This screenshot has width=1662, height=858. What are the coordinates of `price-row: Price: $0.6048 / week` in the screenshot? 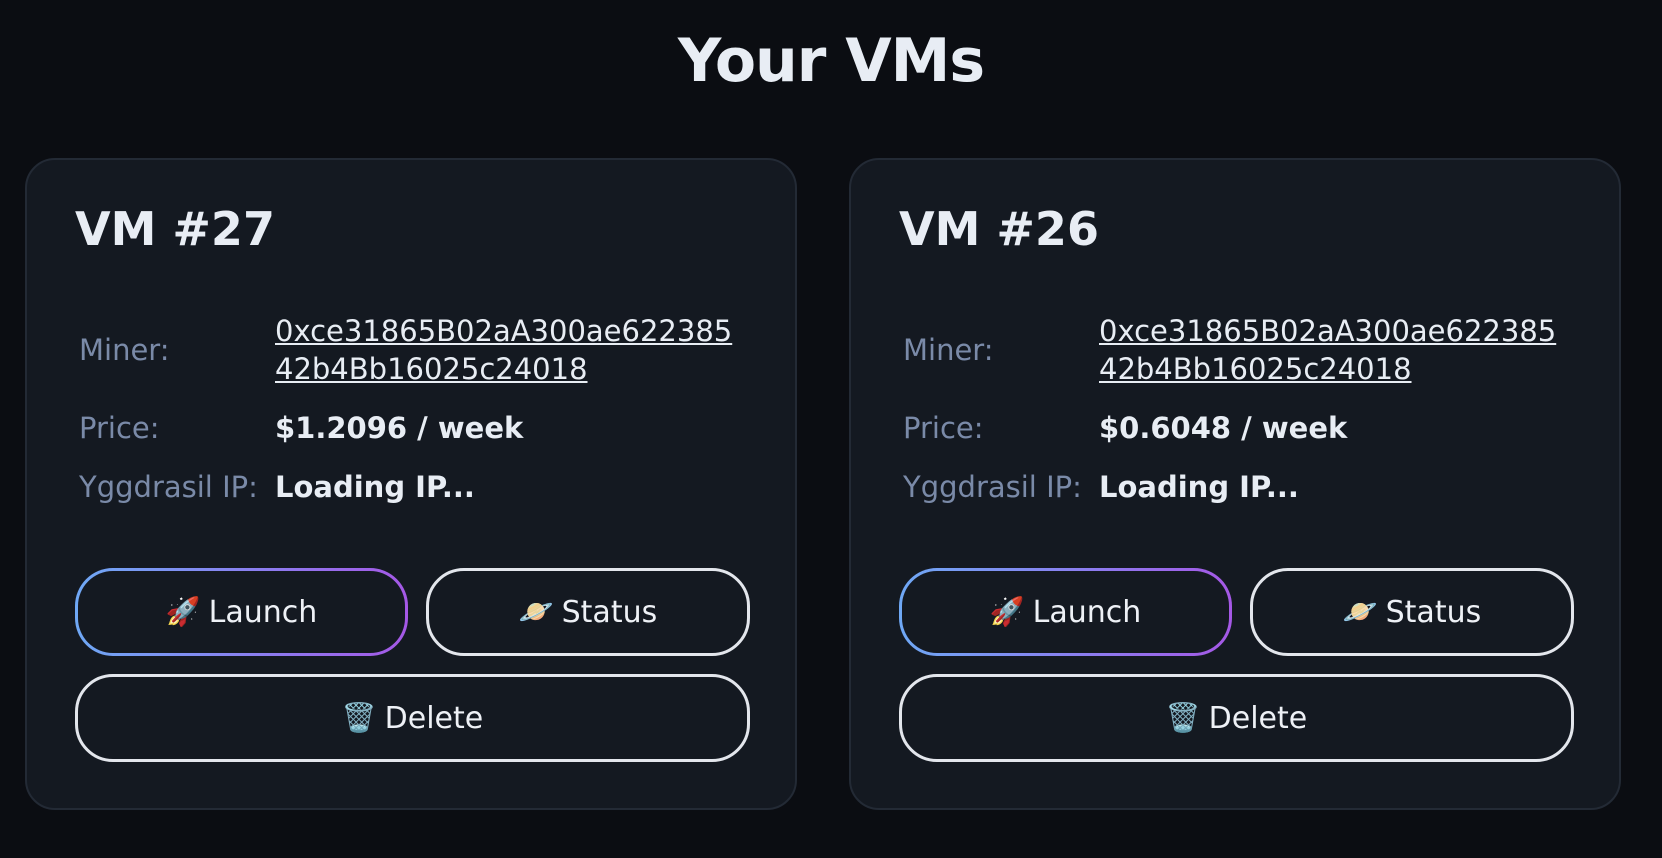 It's located at (1241, 428).